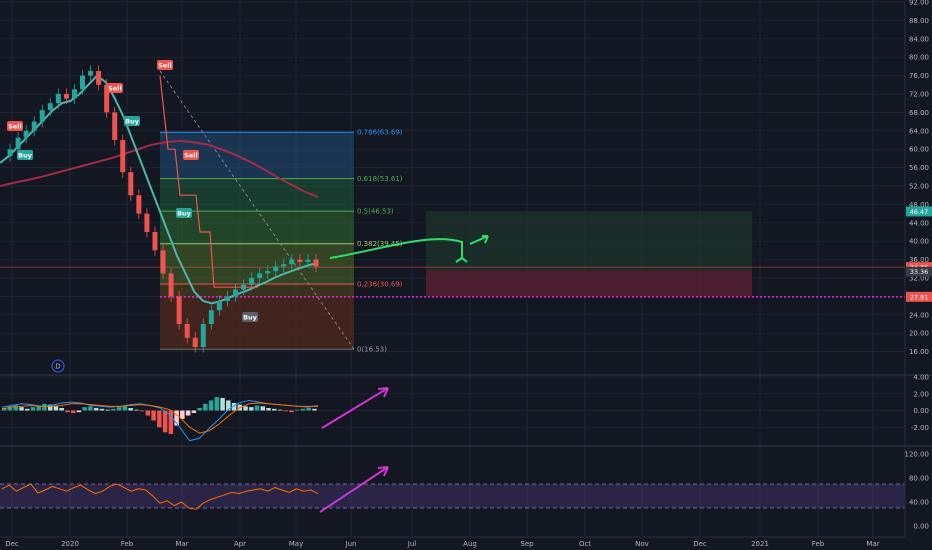 Image resolution: width=932 pixels, height=550 pixels. What do you see at coordinates (760, 544) in the screenshot?
I see `time-tick-label: 2021` at bounding box center [760, 544].